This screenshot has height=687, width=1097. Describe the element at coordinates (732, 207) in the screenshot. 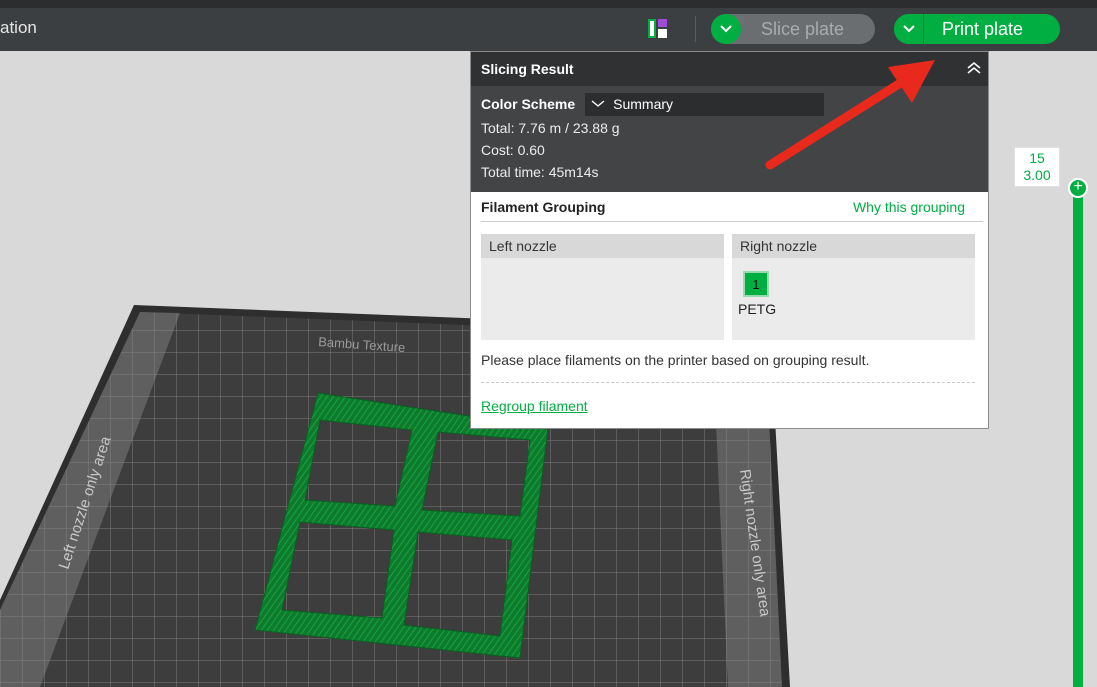

I see `filament-grouping-header: Filament Grouping Why this grouping` at that location.